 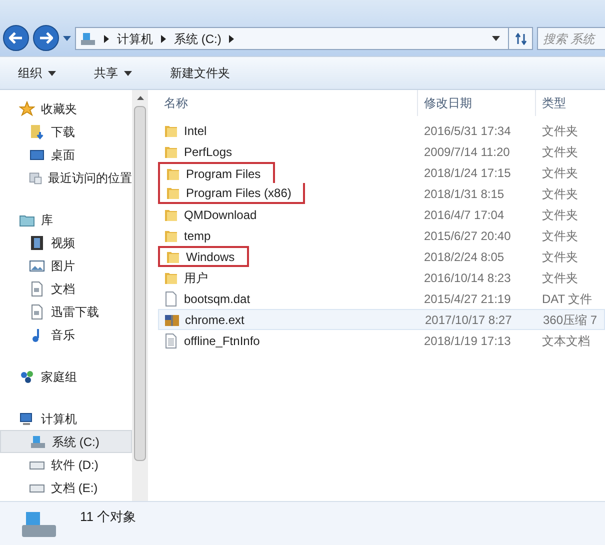 I want to click on nav-item: 迅雷下载, so click(x=66, y=311).